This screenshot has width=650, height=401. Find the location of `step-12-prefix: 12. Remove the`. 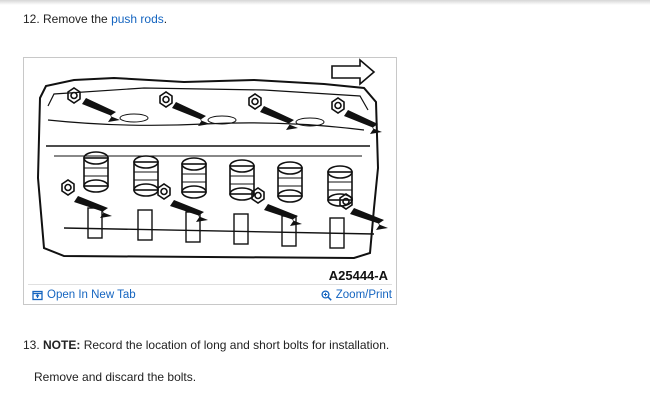

step-12-prefix: 12. Remove the is located at coordinates (67, 19).